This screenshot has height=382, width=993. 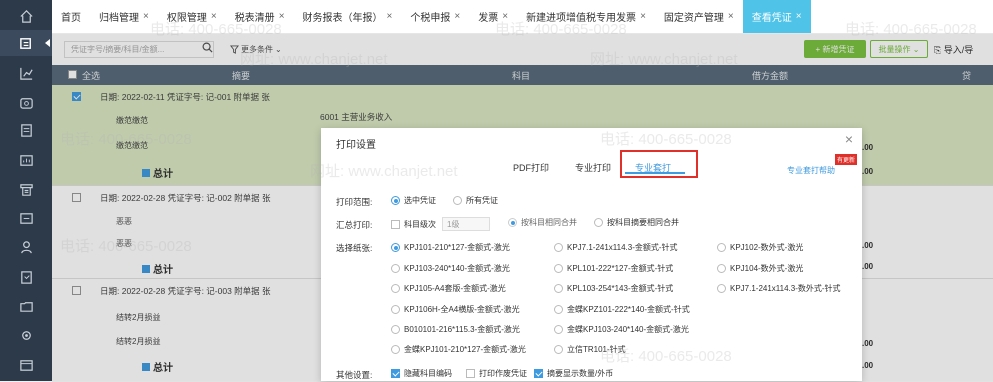 I want to click on tab-invoice: 发票 ×, so click(x=493, y=16).